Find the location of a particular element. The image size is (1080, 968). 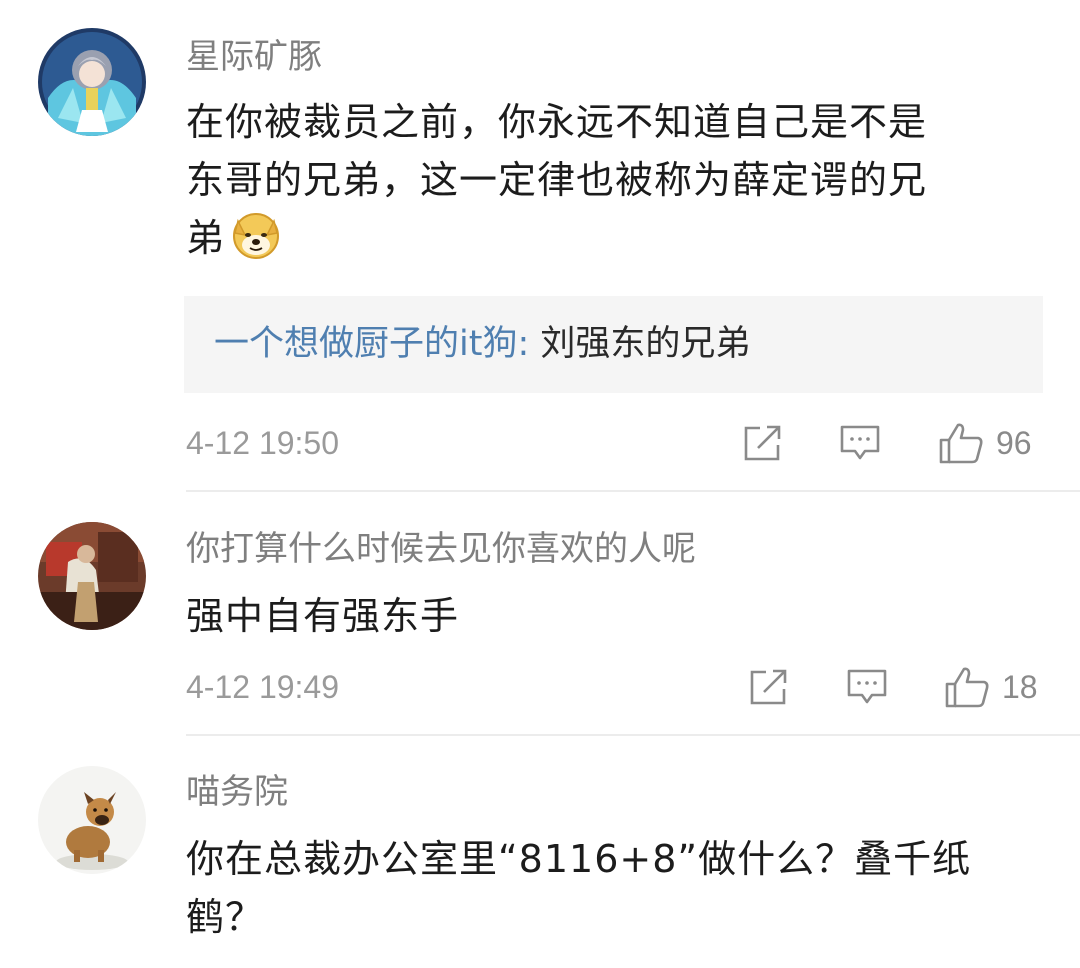

reply-preview: 一个想做厨子的it狗: 刘强东的兄弟 is located at coordinates (613, 344).